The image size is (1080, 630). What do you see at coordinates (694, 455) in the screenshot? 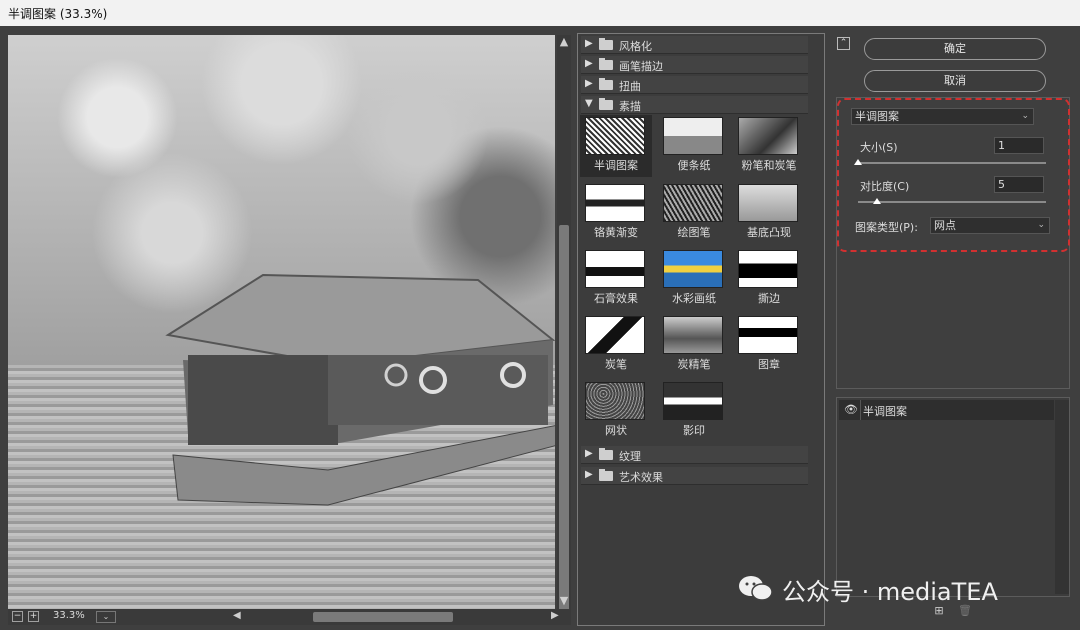
I see `category-texture: ▶ 纹理` at bounding box center [694, 455].